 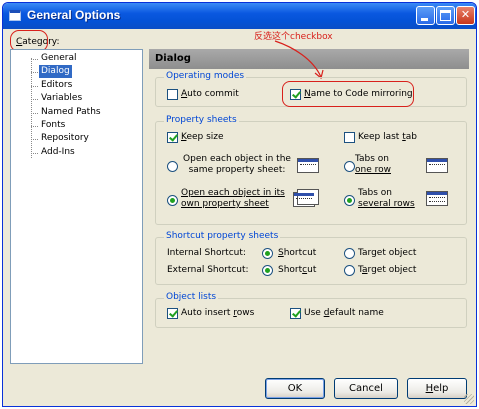 I want to click on external-shortcut-label: External Shortcut:, so click(x=208, y=270).